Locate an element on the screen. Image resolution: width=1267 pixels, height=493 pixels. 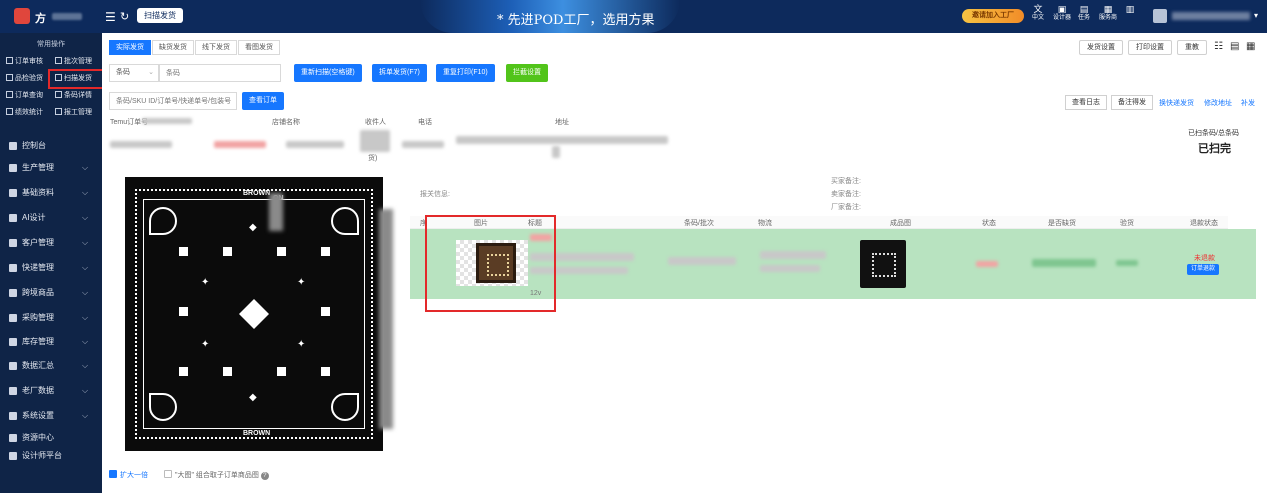
recipient-fragment: 货) is located at coordinates (373, 158).